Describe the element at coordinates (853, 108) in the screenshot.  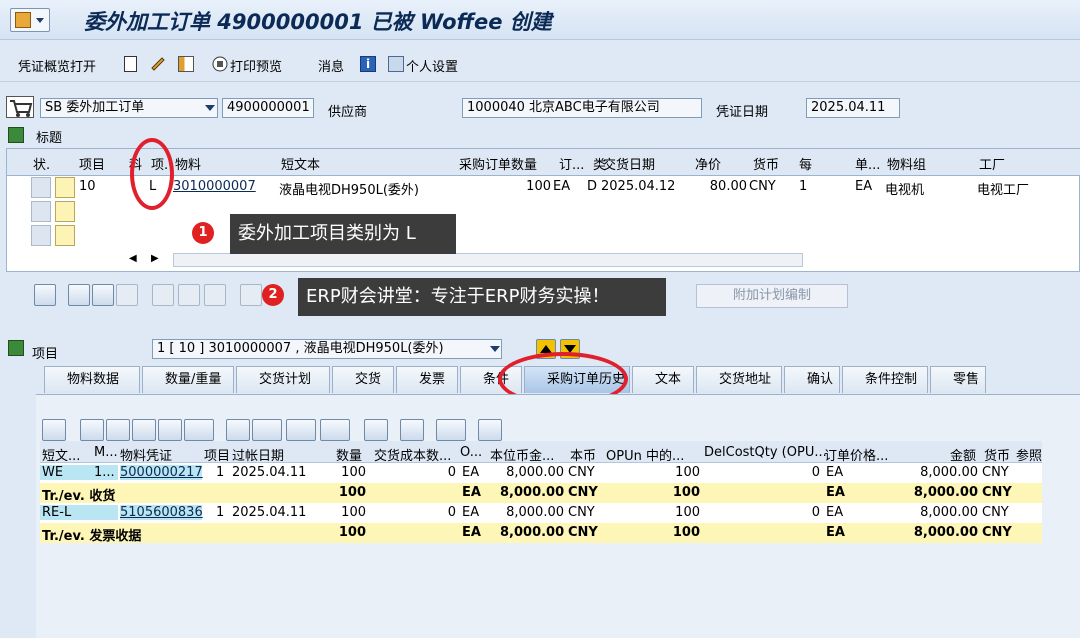
I see `doc-date-field: 2025.04.11` at that location.